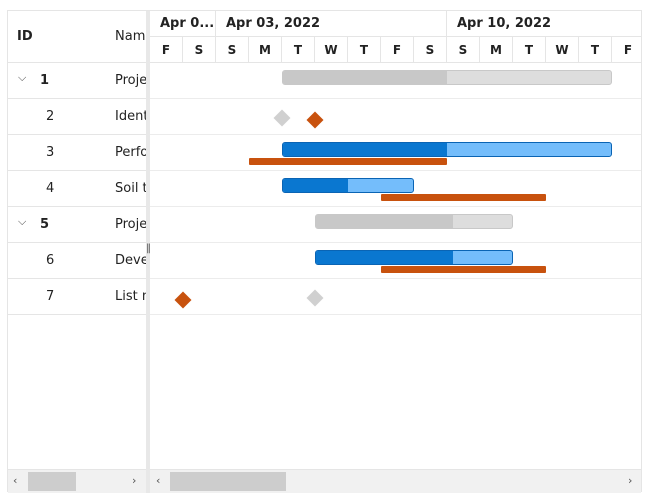 Image resolution: width=650 pixels, height=502 pixels. Describe the element at coordinates (50, 296) in the screenshot. I see `task-id: 7` at that location.